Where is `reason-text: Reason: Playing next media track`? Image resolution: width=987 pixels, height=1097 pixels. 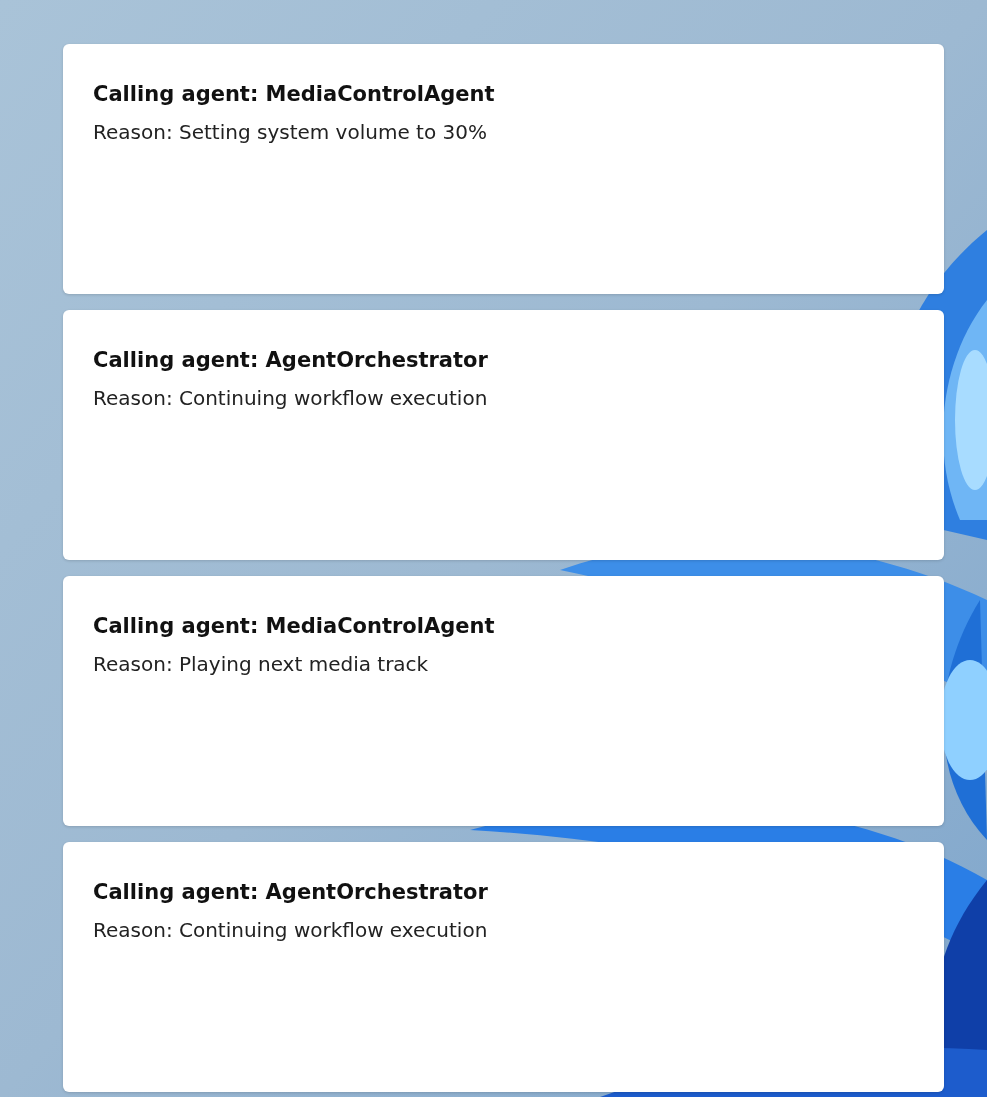 reason-text: Reason: Playing next media track is located at coordinates (261, 664).